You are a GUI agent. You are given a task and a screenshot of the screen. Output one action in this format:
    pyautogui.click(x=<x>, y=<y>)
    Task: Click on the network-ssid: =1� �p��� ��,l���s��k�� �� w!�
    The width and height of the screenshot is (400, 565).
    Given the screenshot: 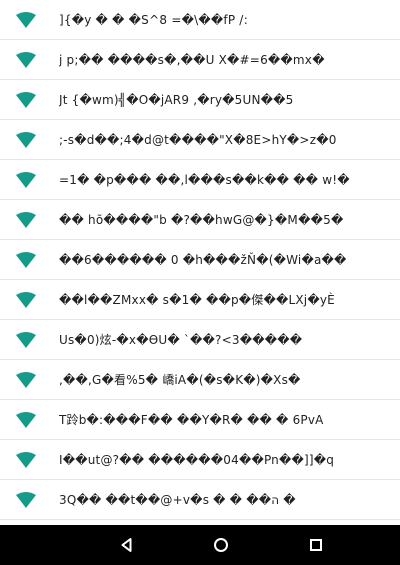 What is the action you would take?
    pyautogui.click(x=221, y=180)
    